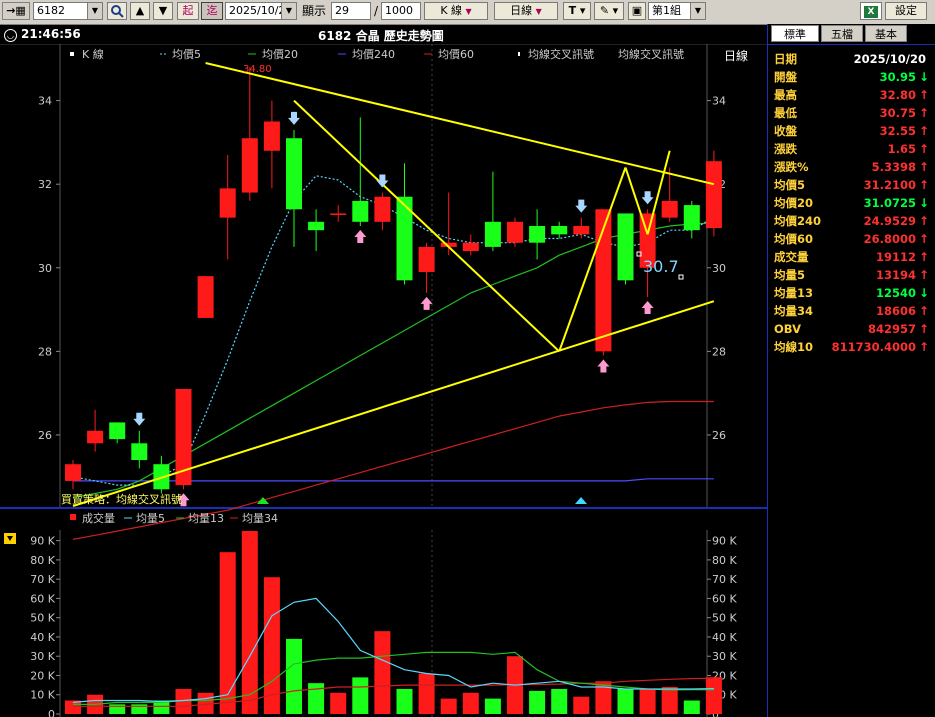 This screenshot has height=717, width=935. What do you see at coordinates (852, 239) in the screenshot?
I see `quote-row: 均價60 26.8000 ↑` at bounding box center [852, 239].